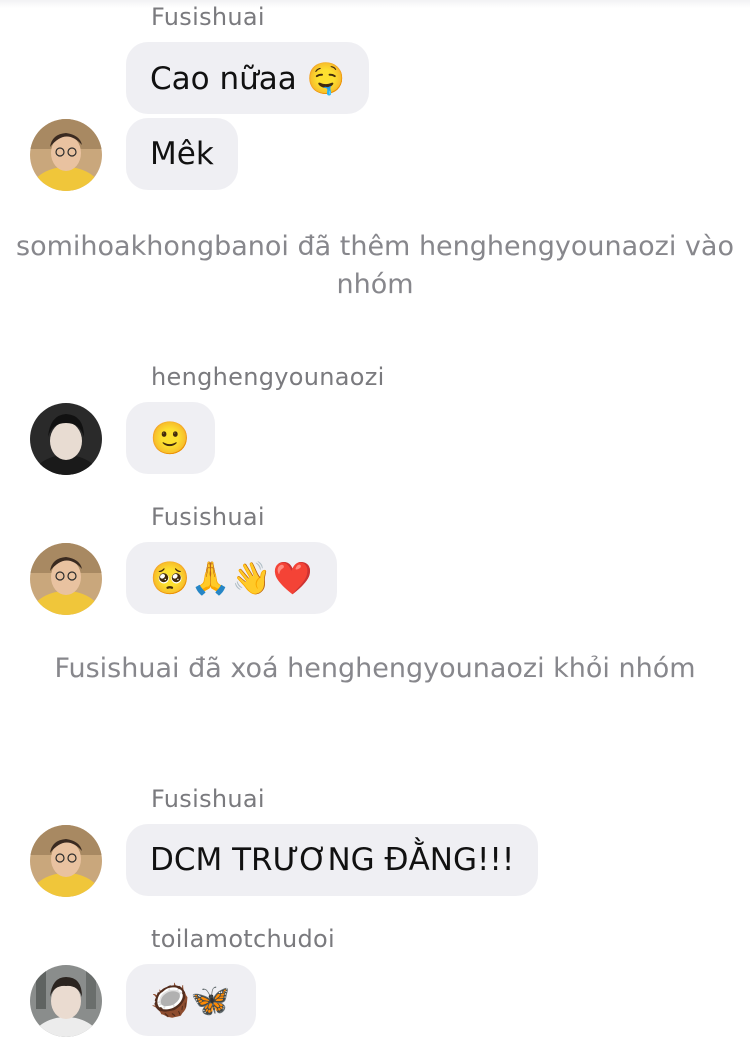 Image resolution: width=750 pixels, height=1040 pixels. I want to click on sender-name: toilamotchudoi, so click(243, 939).